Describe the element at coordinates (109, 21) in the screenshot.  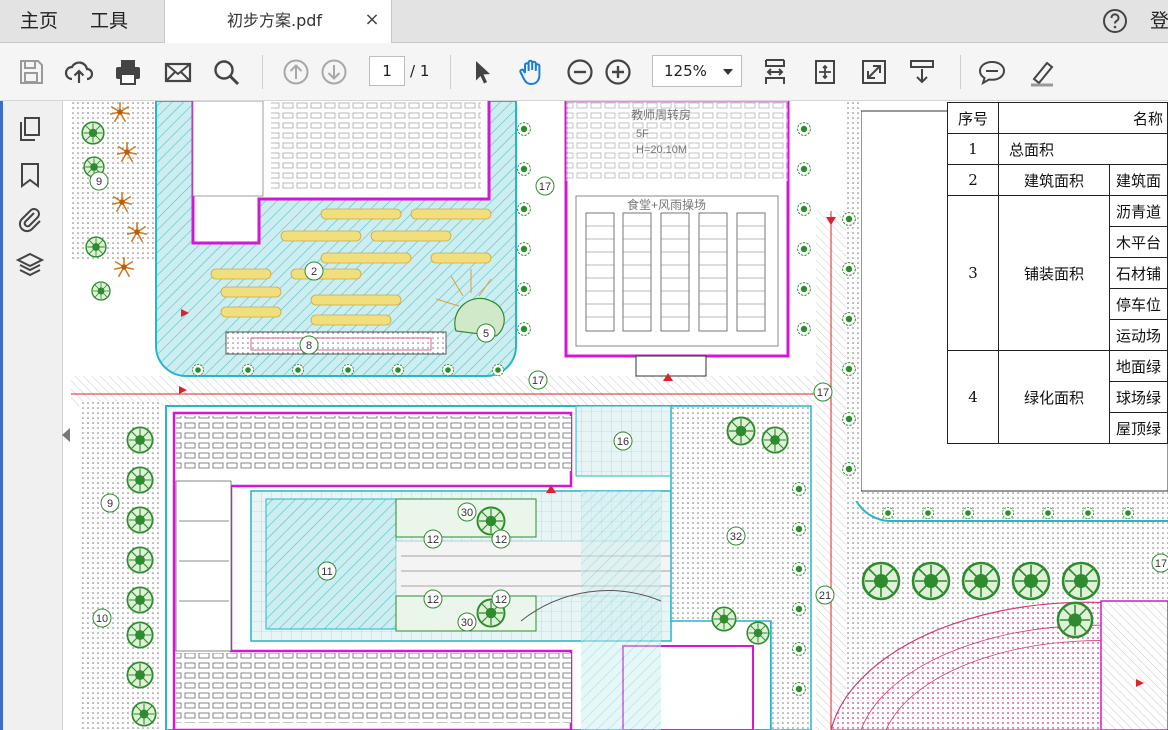
I see `nav-tools: 工具` at that location.